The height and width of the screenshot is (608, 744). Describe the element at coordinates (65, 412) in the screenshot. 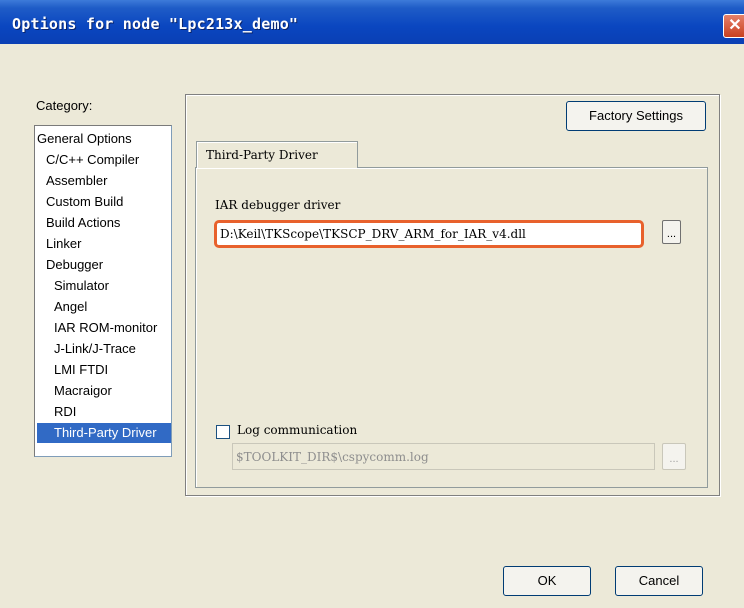

I see `category-item-rdi: RDI` at that location.